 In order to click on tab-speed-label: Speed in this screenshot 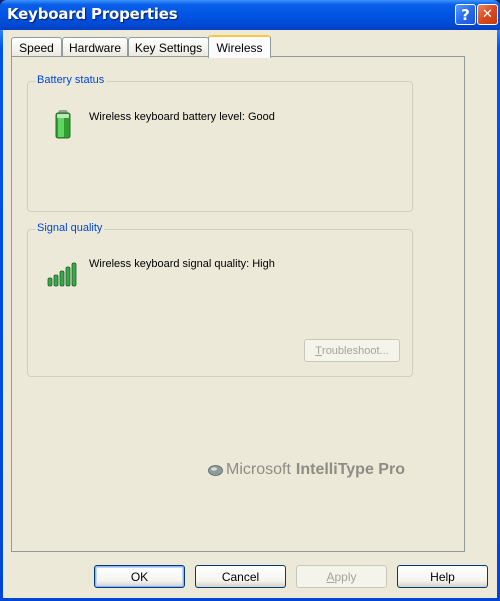, I will do `click(36, 47)`.